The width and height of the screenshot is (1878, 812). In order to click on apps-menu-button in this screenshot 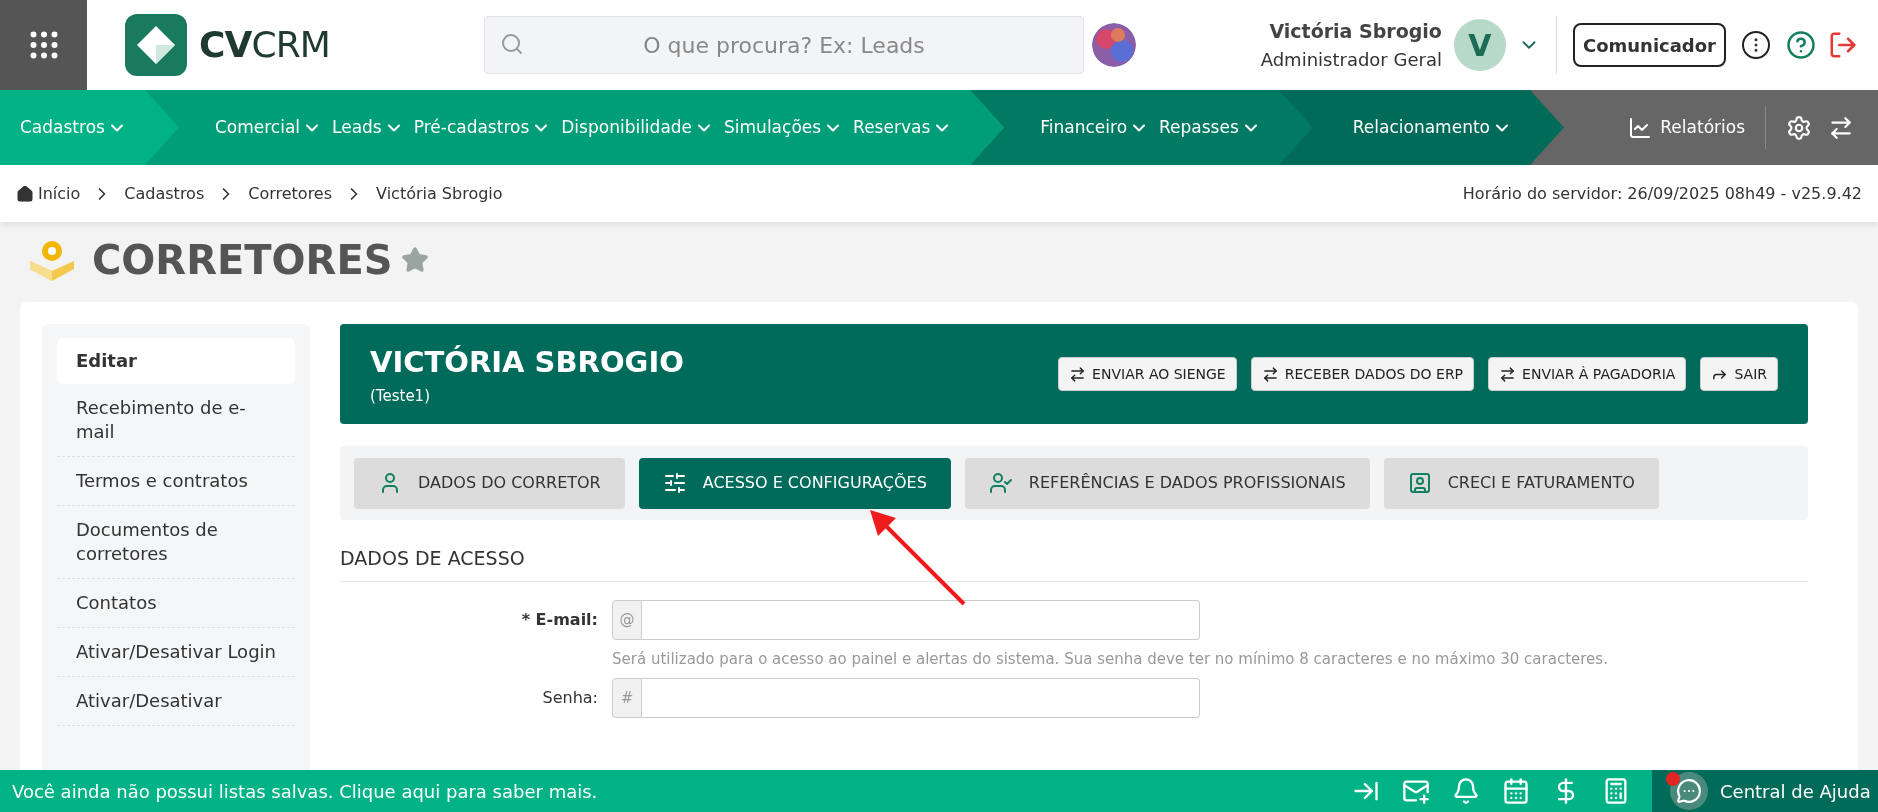, I will do `click(43, 45)`.